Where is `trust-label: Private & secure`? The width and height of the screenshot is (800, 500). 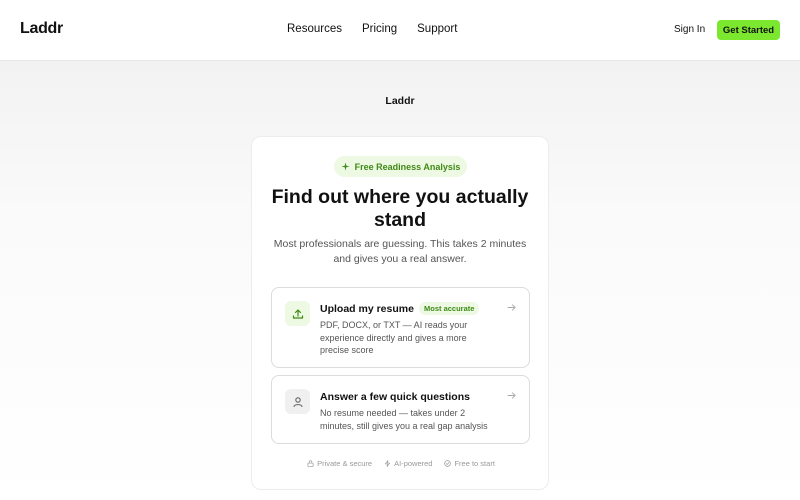 trust-label: Private & secure is located at coordinates (345, 463).